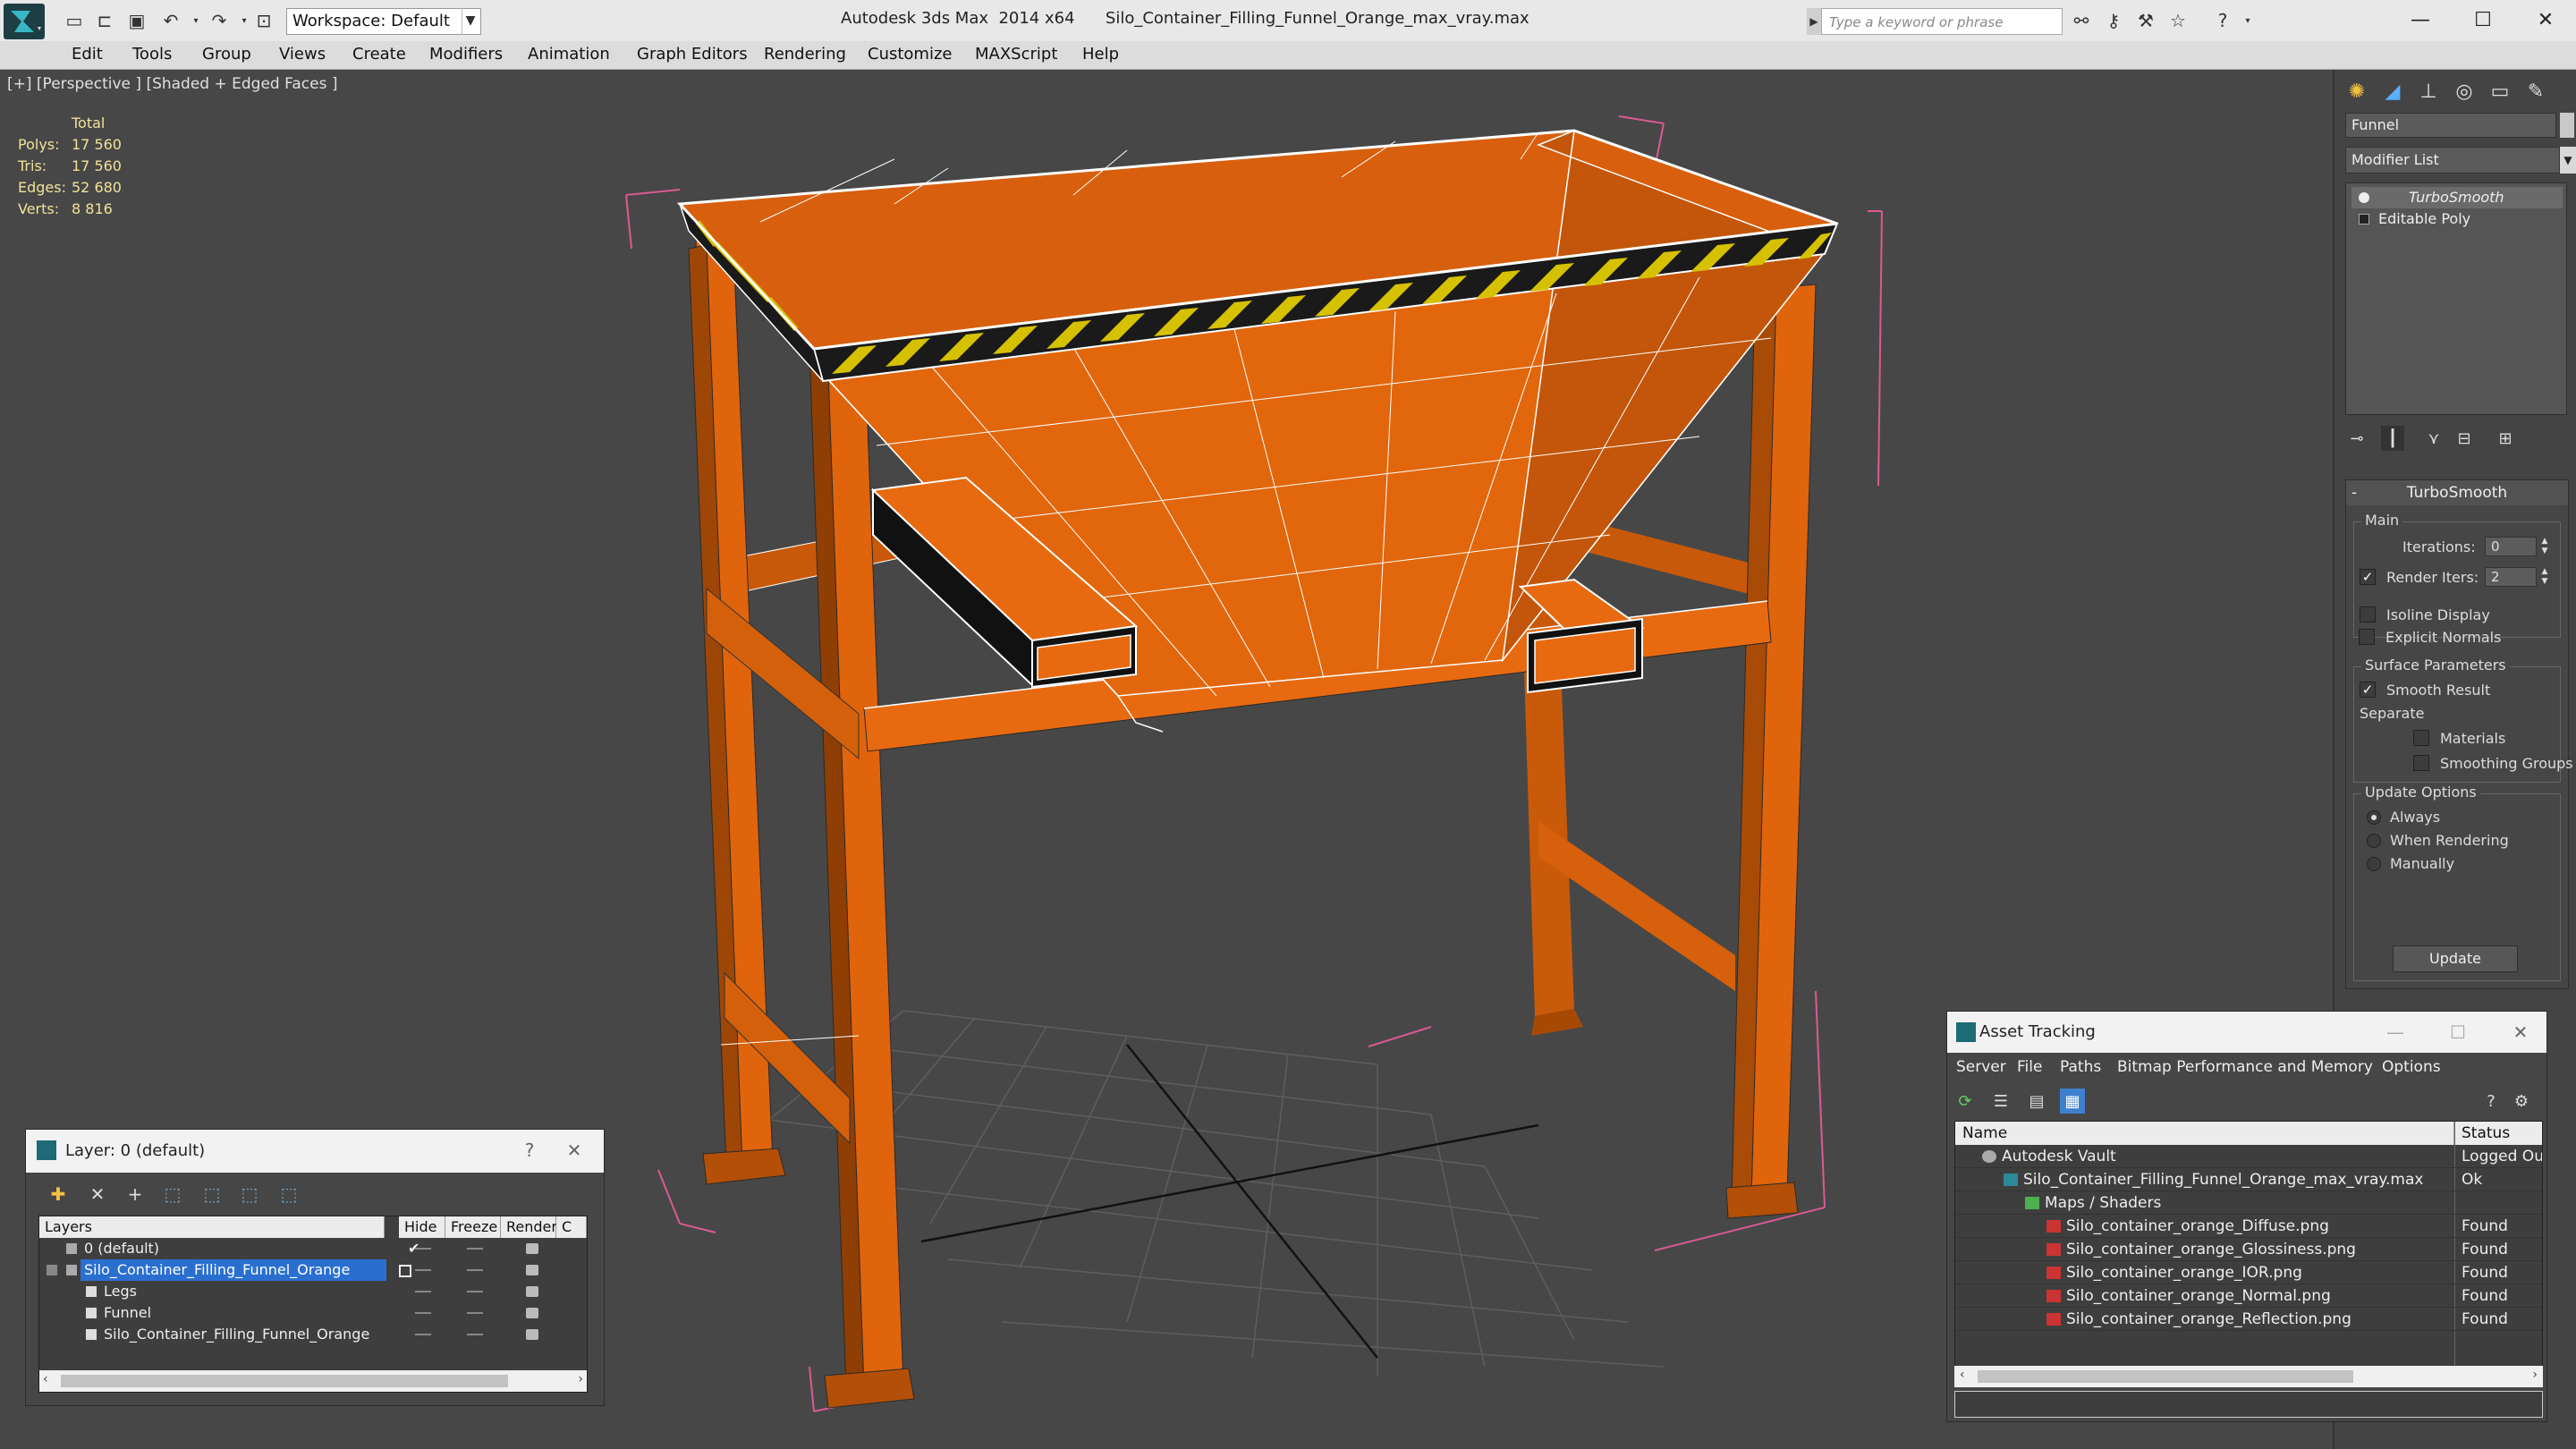  Describe the element at coordinates (74, 20) in the screenshot. I see `new-file-icon: ▭` at that location.